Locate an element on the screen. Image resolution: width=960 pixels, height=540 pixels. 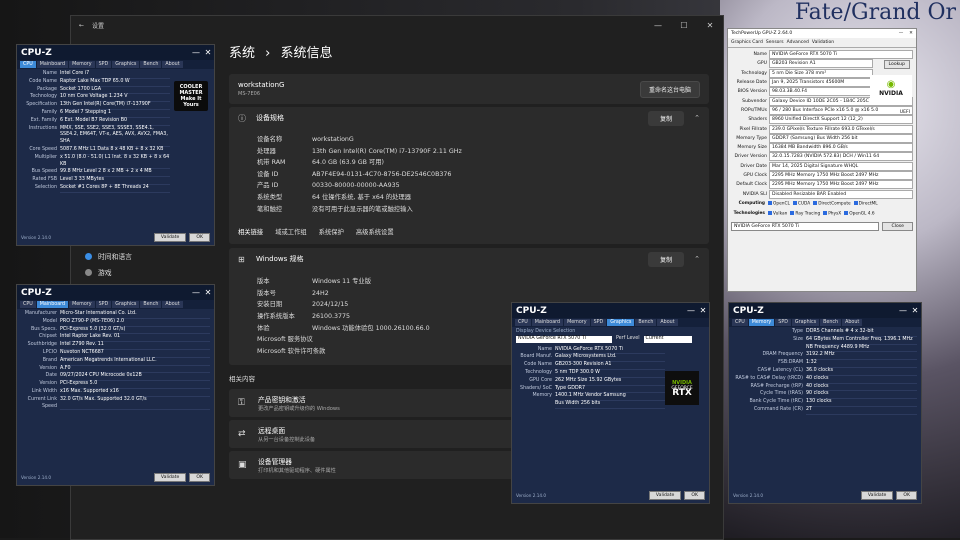
gpuz-tab-validation: Validation is located at coordinates (823, 42).